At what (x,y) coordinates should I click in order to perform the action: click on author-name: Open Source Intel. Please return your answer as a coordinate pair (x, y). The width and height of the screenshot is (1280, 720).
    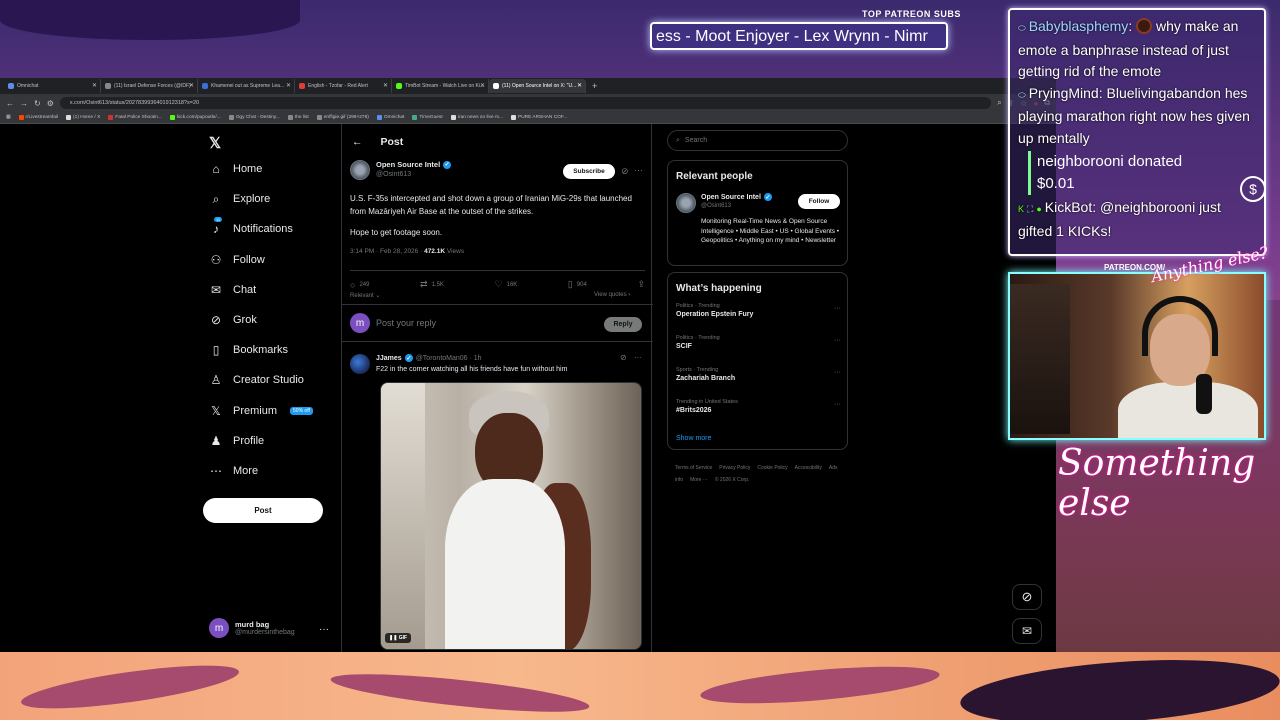
    Looking at the image, I should click on (408, 164).